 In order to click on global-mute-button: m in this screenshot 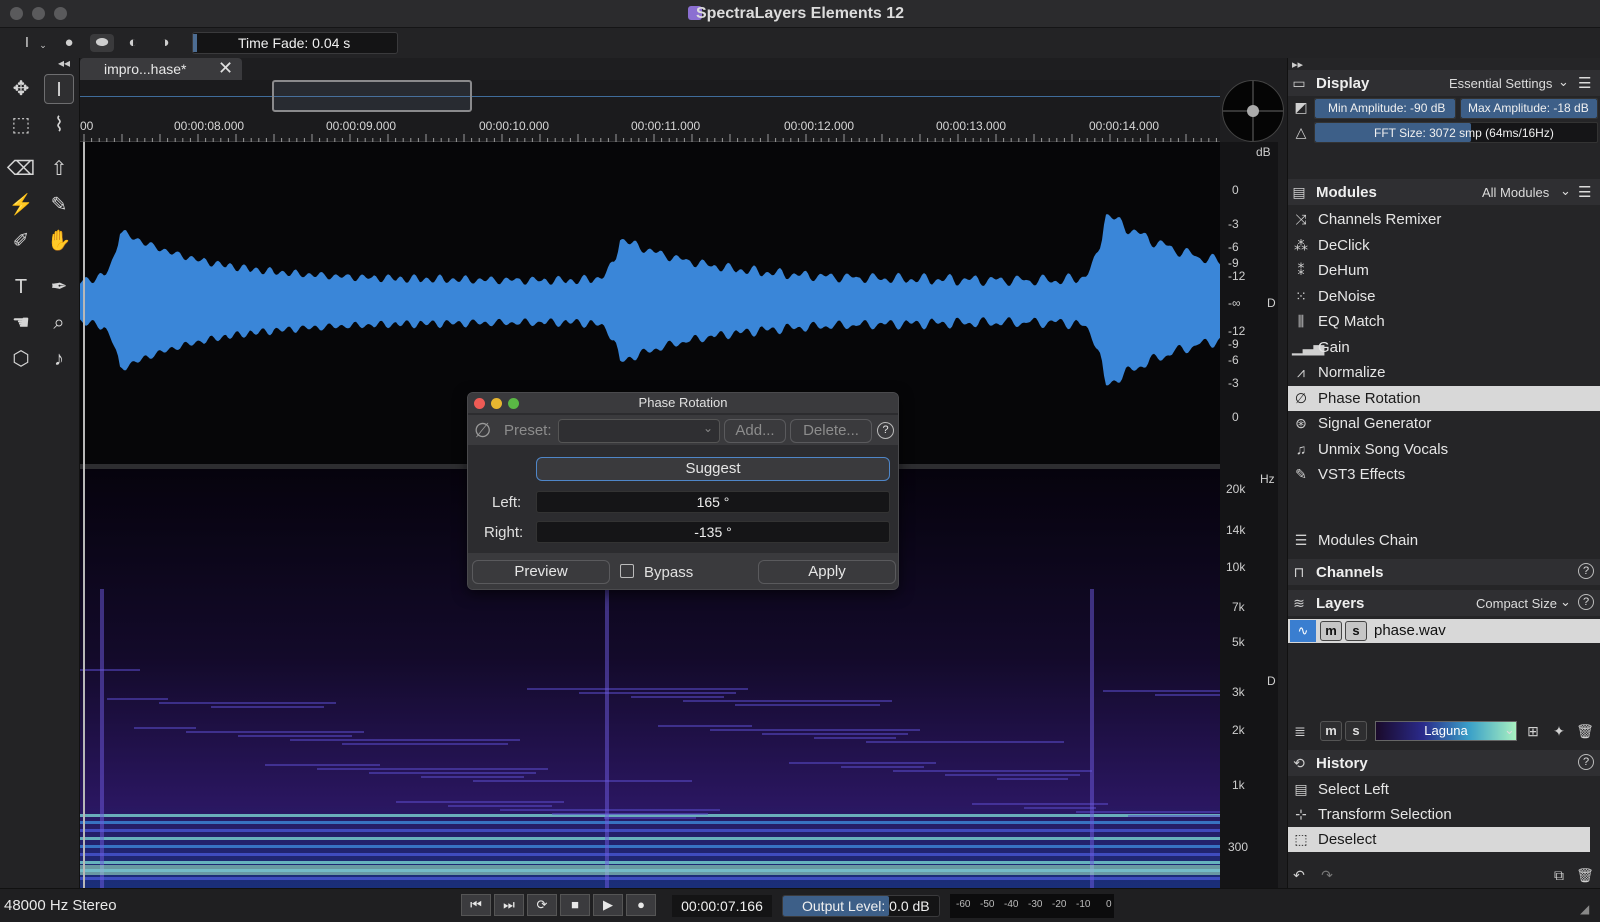, I will do `click(1331, 731)`.